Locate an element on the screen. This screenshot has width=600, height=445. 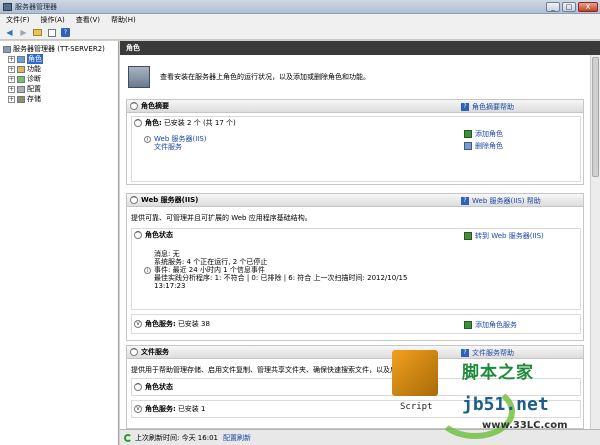
tree-item-diagnostics: + 诊断 is located at coordinates (59, 79).